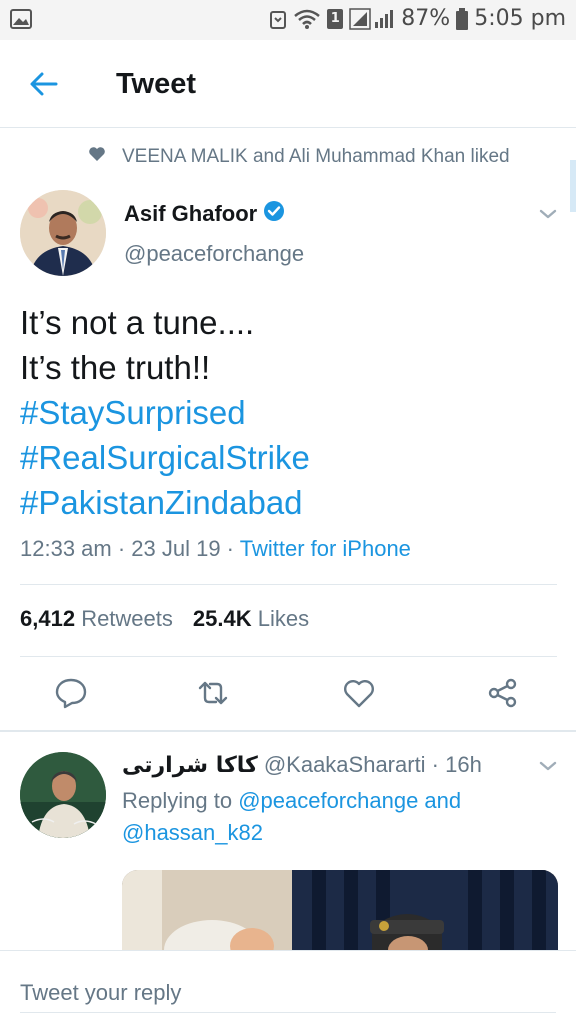 Image resolution: width=576 pixels, height=1024 pixels. What do you see at coordinates (97, 157) in the screenshot?
I see `heart-small-icon` at bounding box center [97, 157].